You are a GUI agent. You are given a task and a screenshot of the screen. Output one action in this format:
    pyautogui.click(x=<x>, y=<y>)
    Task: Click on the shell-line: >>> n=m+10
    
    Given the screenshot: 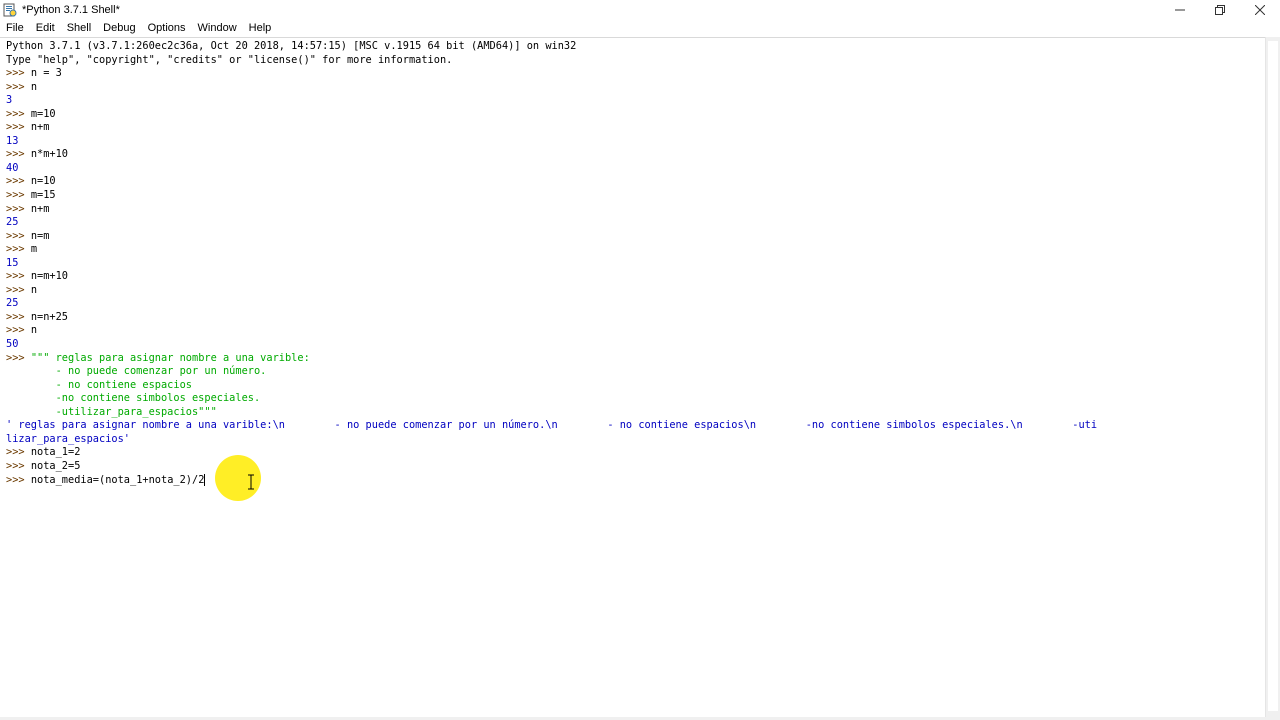 What is the action you would take?
    pyautogui.click(x=633, y=277)
    